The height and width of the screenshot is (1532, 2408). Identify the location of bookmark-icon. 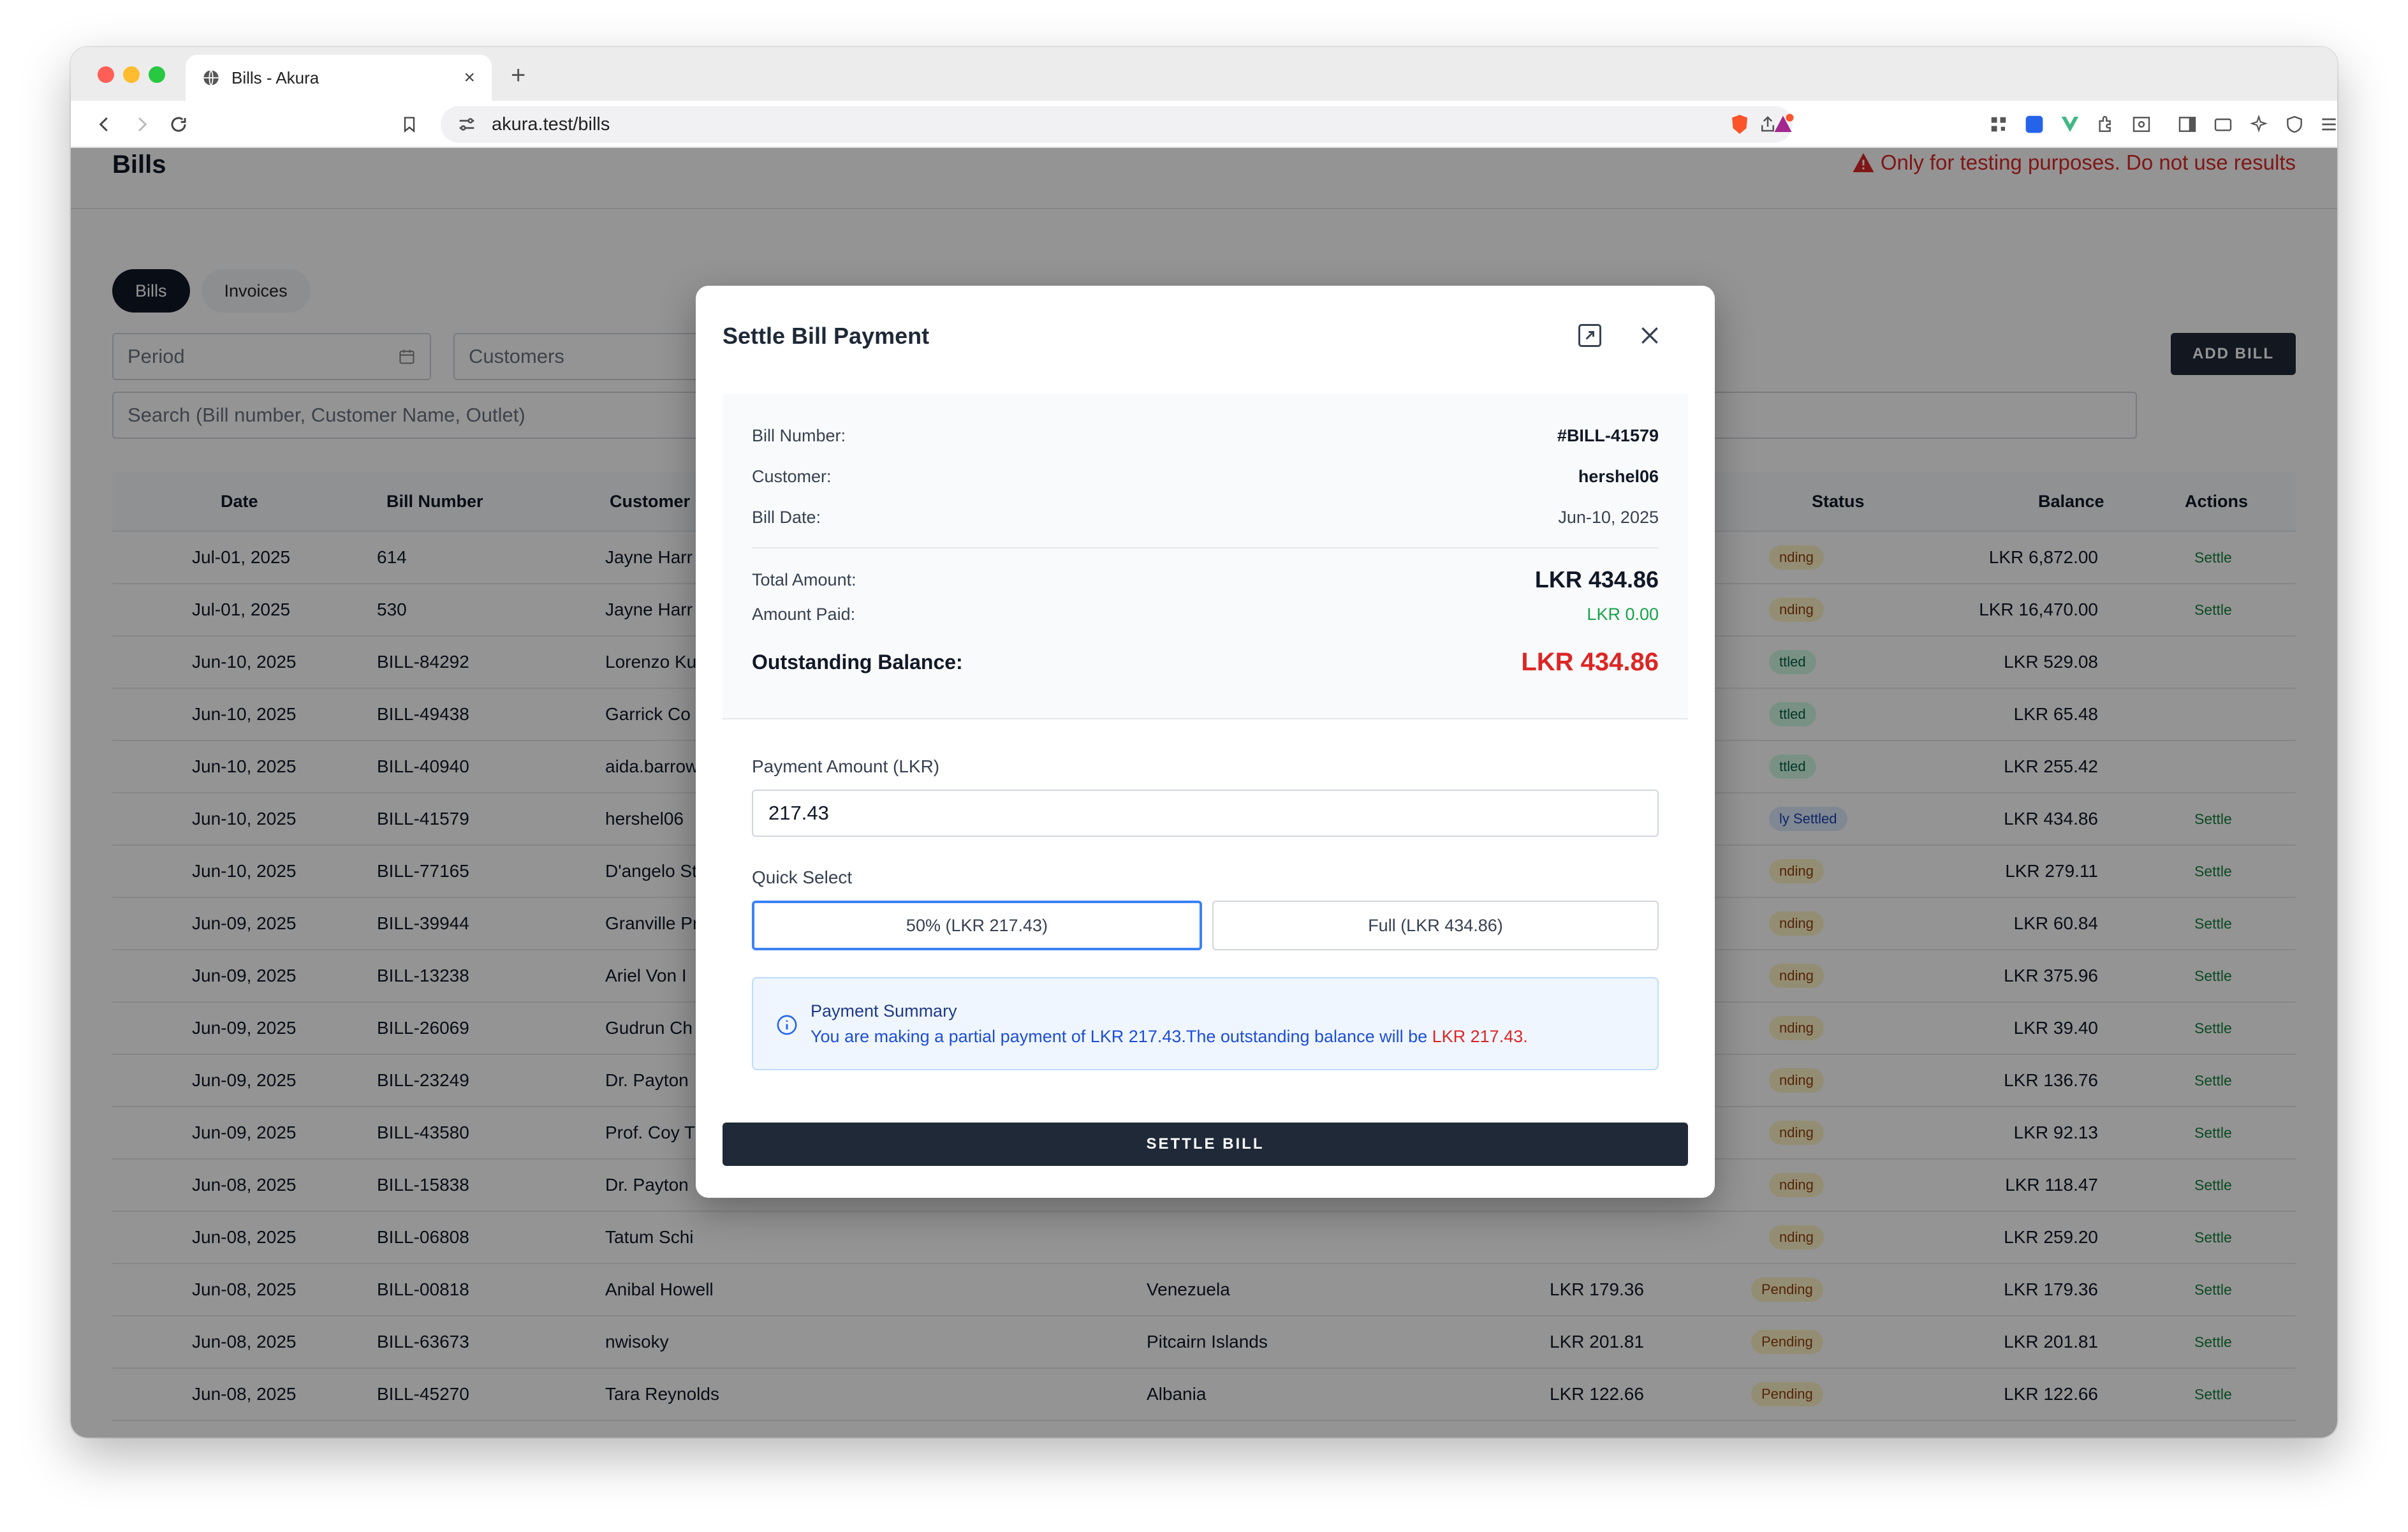
(409, 125).